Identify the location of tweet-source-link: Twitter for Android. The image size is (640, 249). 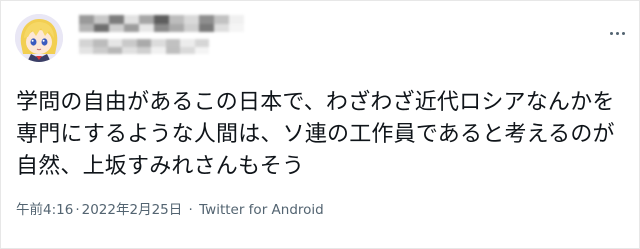
(261, 210).